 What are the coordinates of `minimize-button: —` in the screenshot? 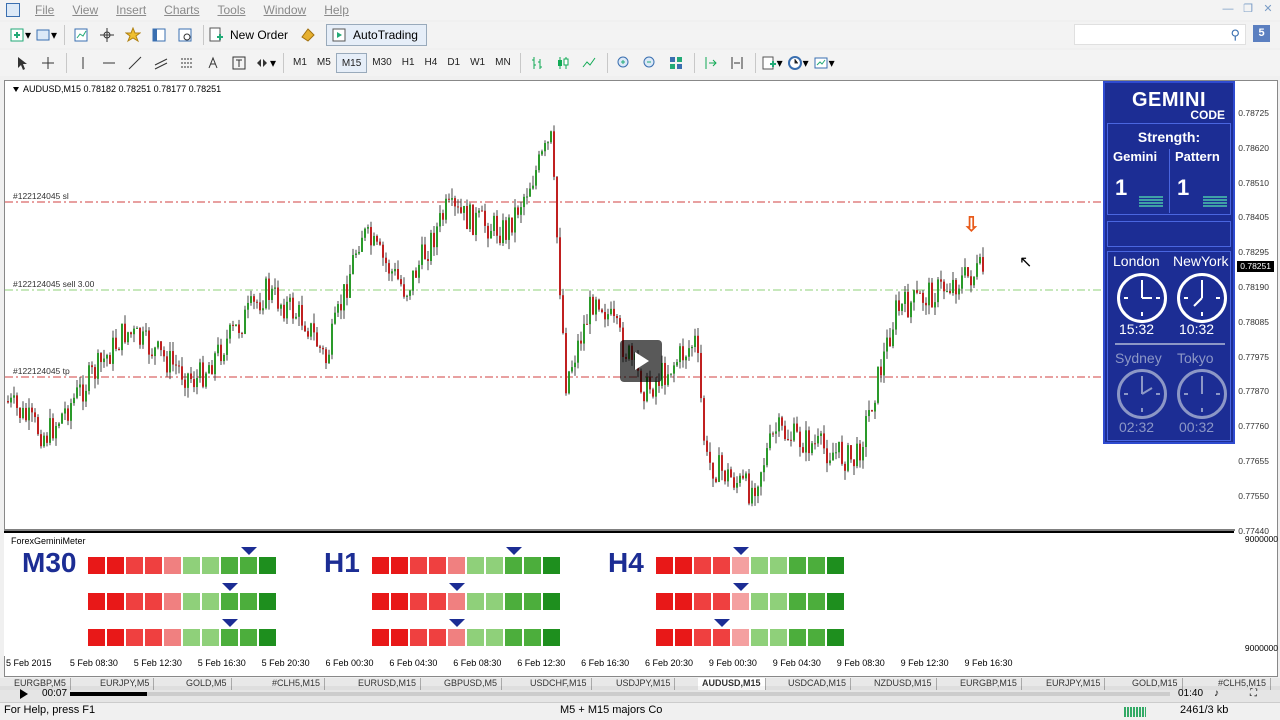 It's located at (1228, 9).